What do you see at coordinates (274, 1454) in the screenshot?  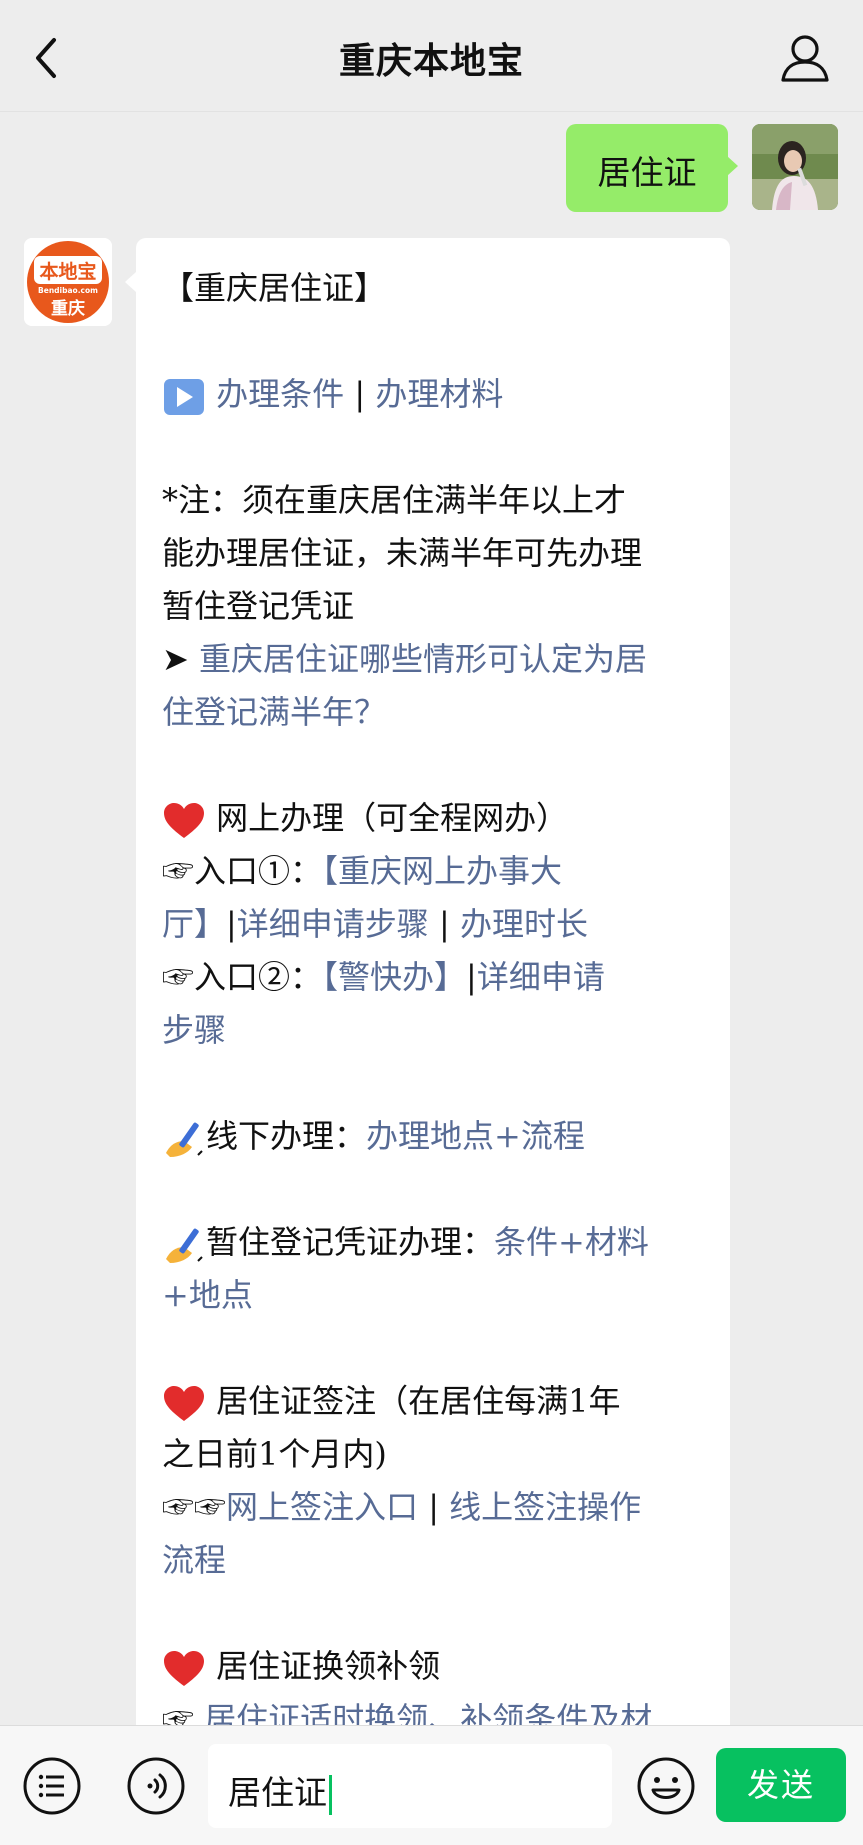 I see `endorse-heading-cont: 之日前1个月内)` at bounding box center [274, 1454].